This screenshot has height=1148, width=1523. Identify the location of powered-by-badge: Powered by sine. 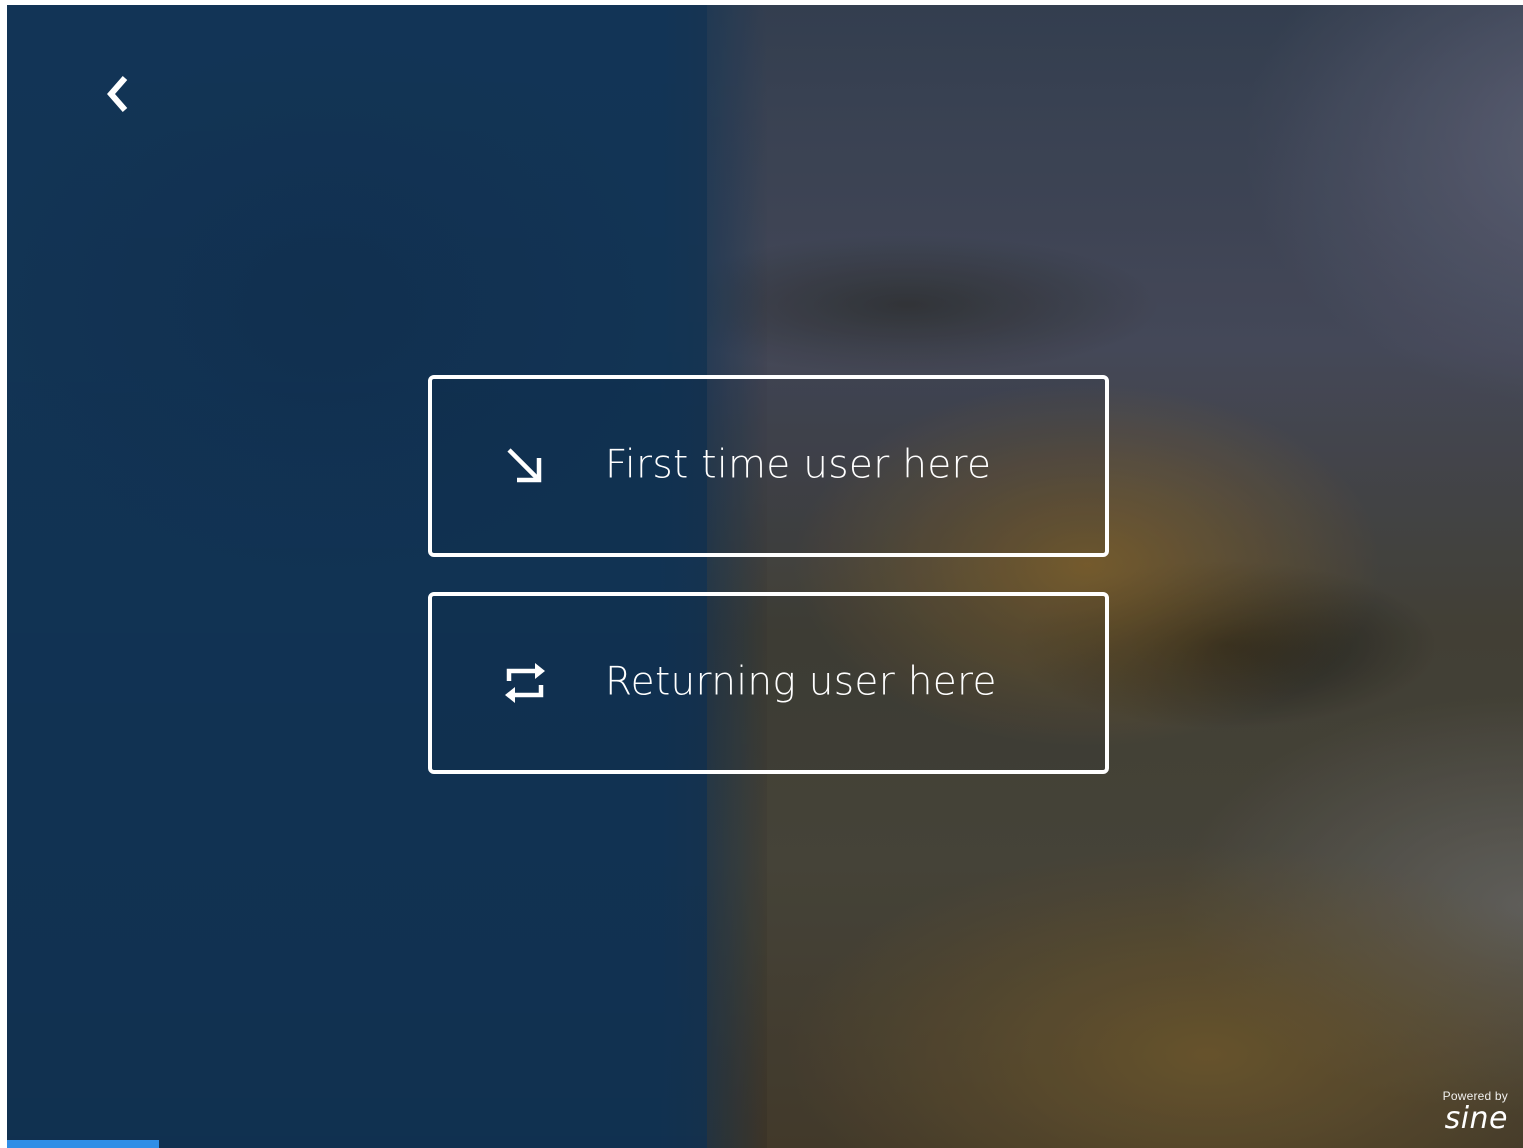
(1475, 1111).